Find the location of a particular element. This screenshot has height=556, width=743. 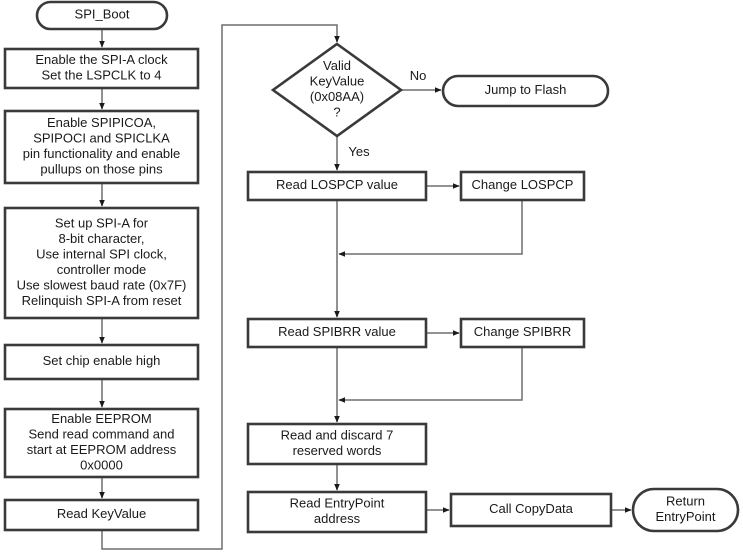

node-label: Jump to Flash is located at coordinates (526, 89).